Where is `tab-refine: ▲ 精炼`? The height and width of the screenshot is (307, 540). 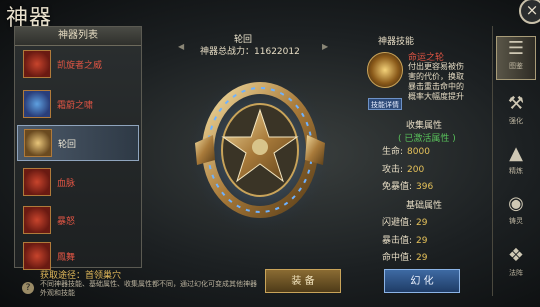 tab-refine: ▲ 精炼 is located at coordinates (516, 164).